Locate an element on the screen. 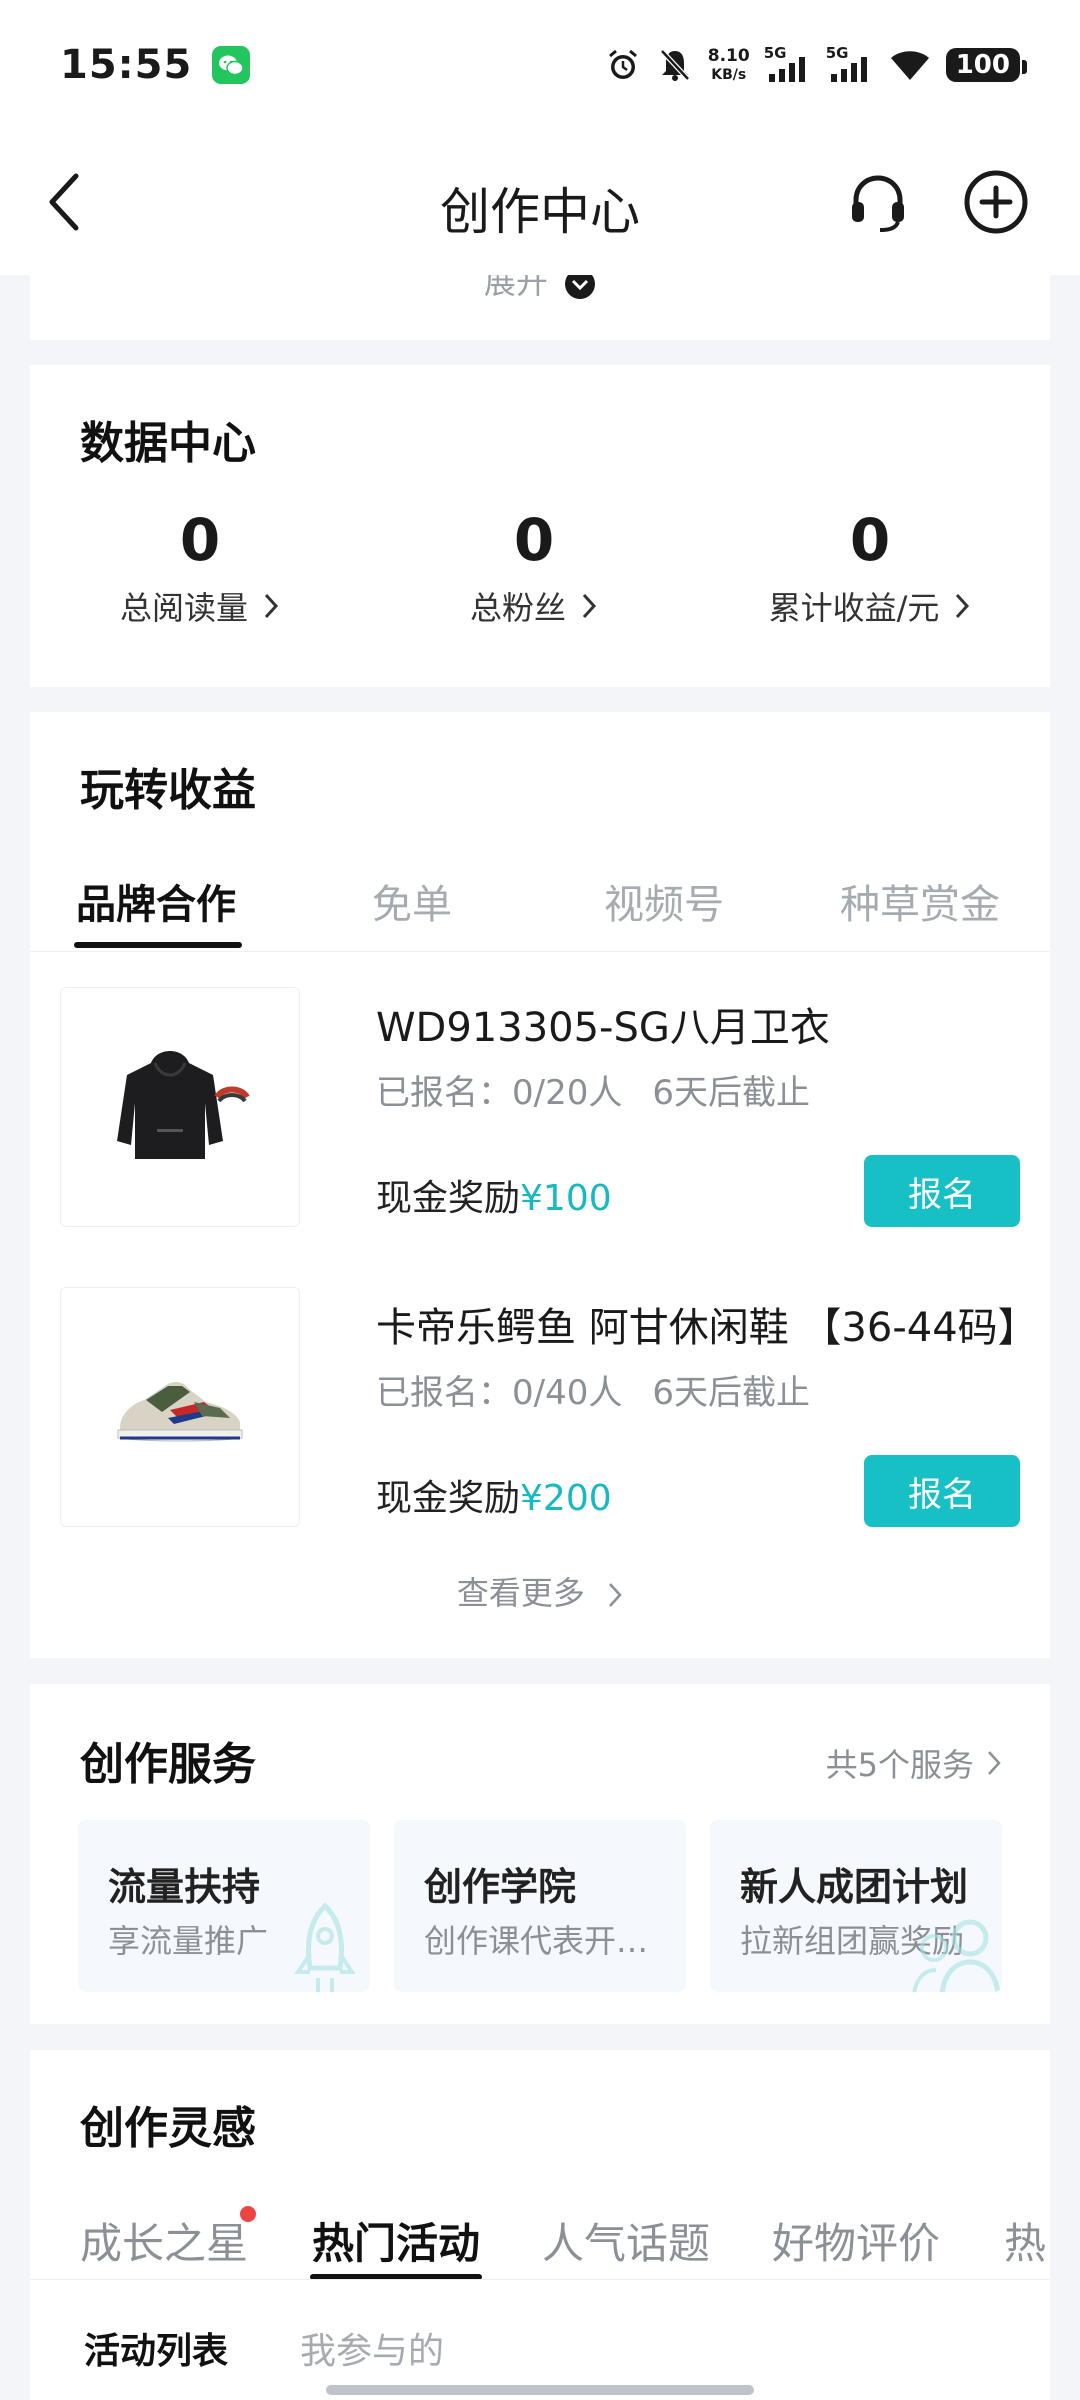 The width and height of the screenshot is (1080, 2400). stat-label: 总粉丝 is located at coordinates (534, 606).